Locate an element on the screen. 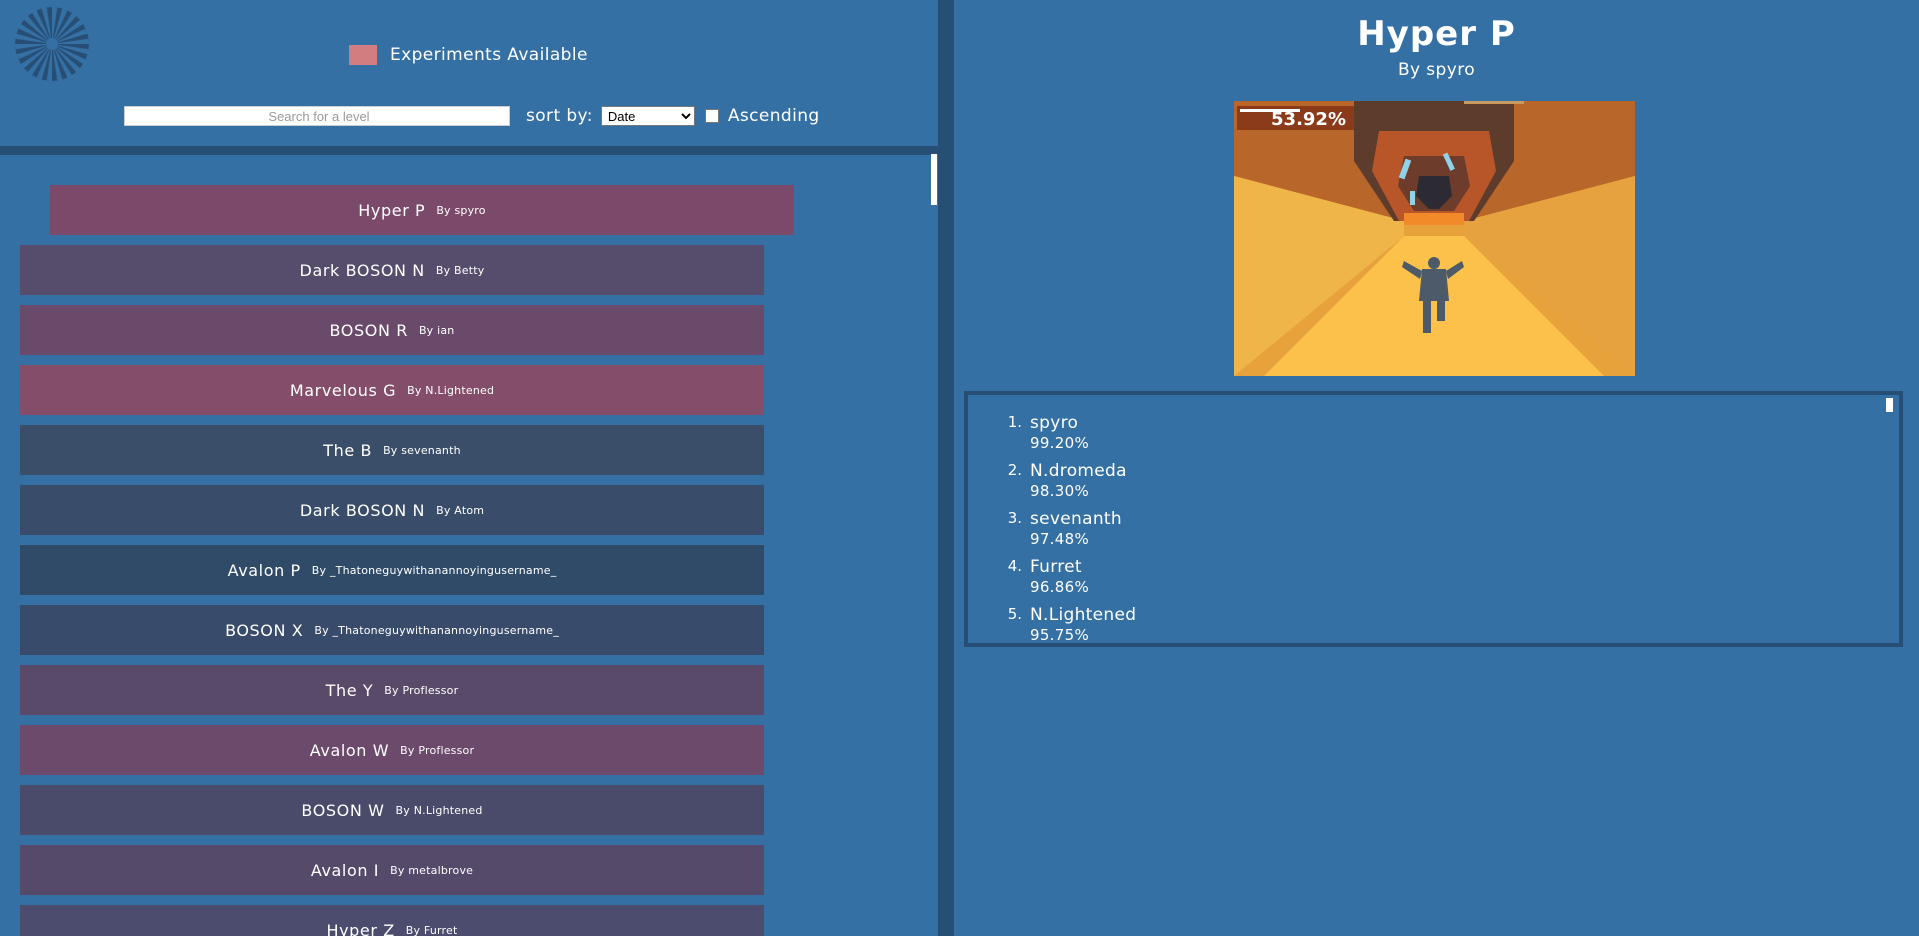  level-list-item: Hyper Z By Furret is located at coordinates (392, 920).